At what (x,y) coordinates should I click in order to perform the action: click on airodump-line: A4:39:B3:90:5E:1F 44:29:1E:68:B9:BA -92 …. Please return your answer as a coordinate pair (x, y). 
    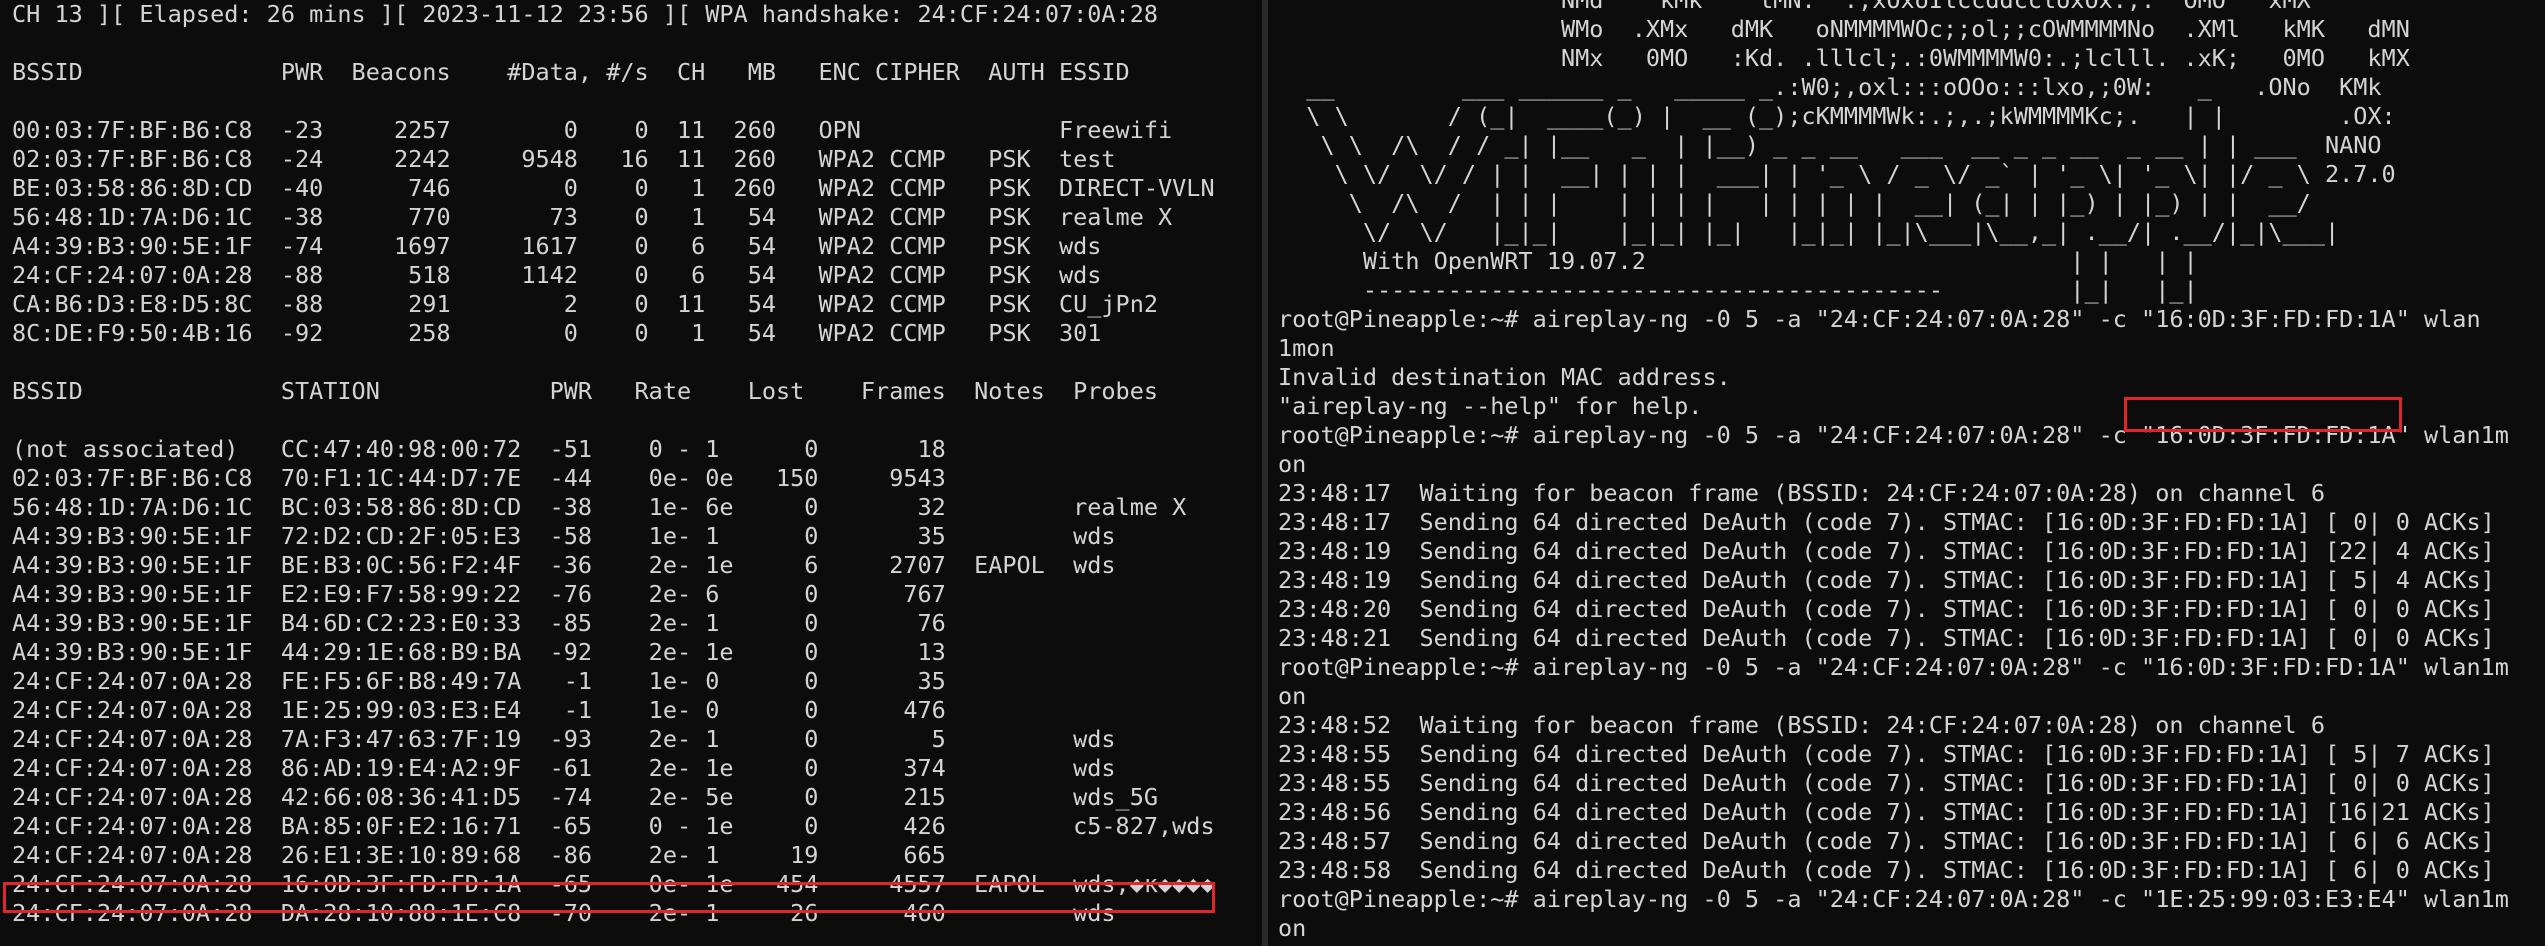
    Looking at the image, I should click on (479, 652).